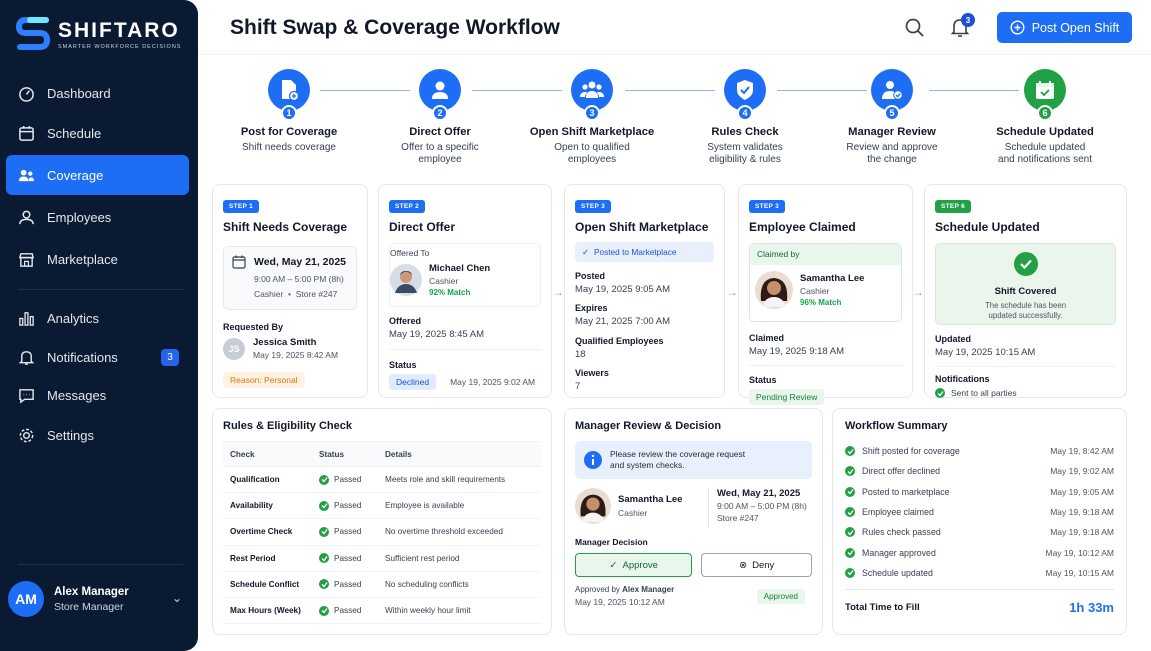 This screenshot has width=1151, height=651. What do you see at coordinates (979, 492) in the screenshot?
I see `list-item: Posted to marketplace May 19, 9:05 AM` at bounding box center [979, 492].